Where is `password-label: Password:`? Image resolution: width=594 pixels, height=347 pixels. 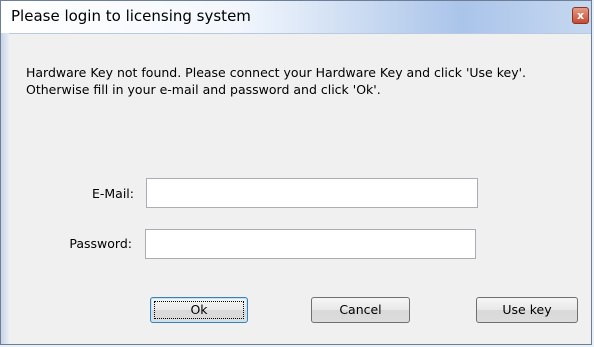 password-label: Password: is located at coordinates (100, 243).